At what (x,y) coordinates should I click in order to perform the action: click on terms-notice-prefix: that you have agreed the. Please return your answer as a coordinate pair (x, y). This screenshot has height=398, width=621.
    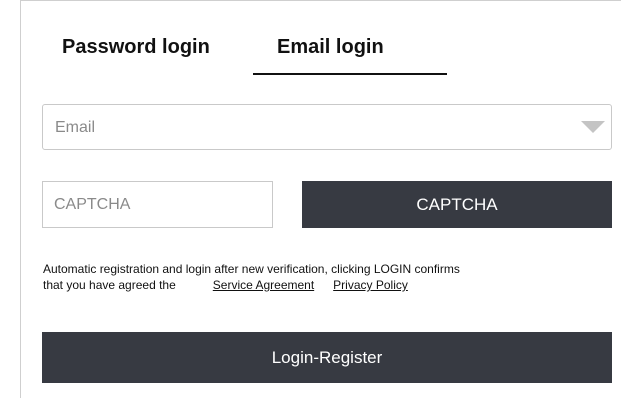
    Looking at the image, I should click on (109, 285).